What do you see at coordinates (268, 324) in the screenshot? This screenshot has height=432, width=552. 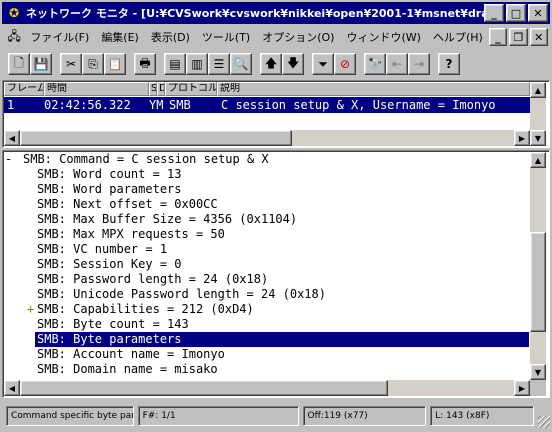 I see `detail-line: SMB: Byte count = 143` at bounding box center [268, 324].